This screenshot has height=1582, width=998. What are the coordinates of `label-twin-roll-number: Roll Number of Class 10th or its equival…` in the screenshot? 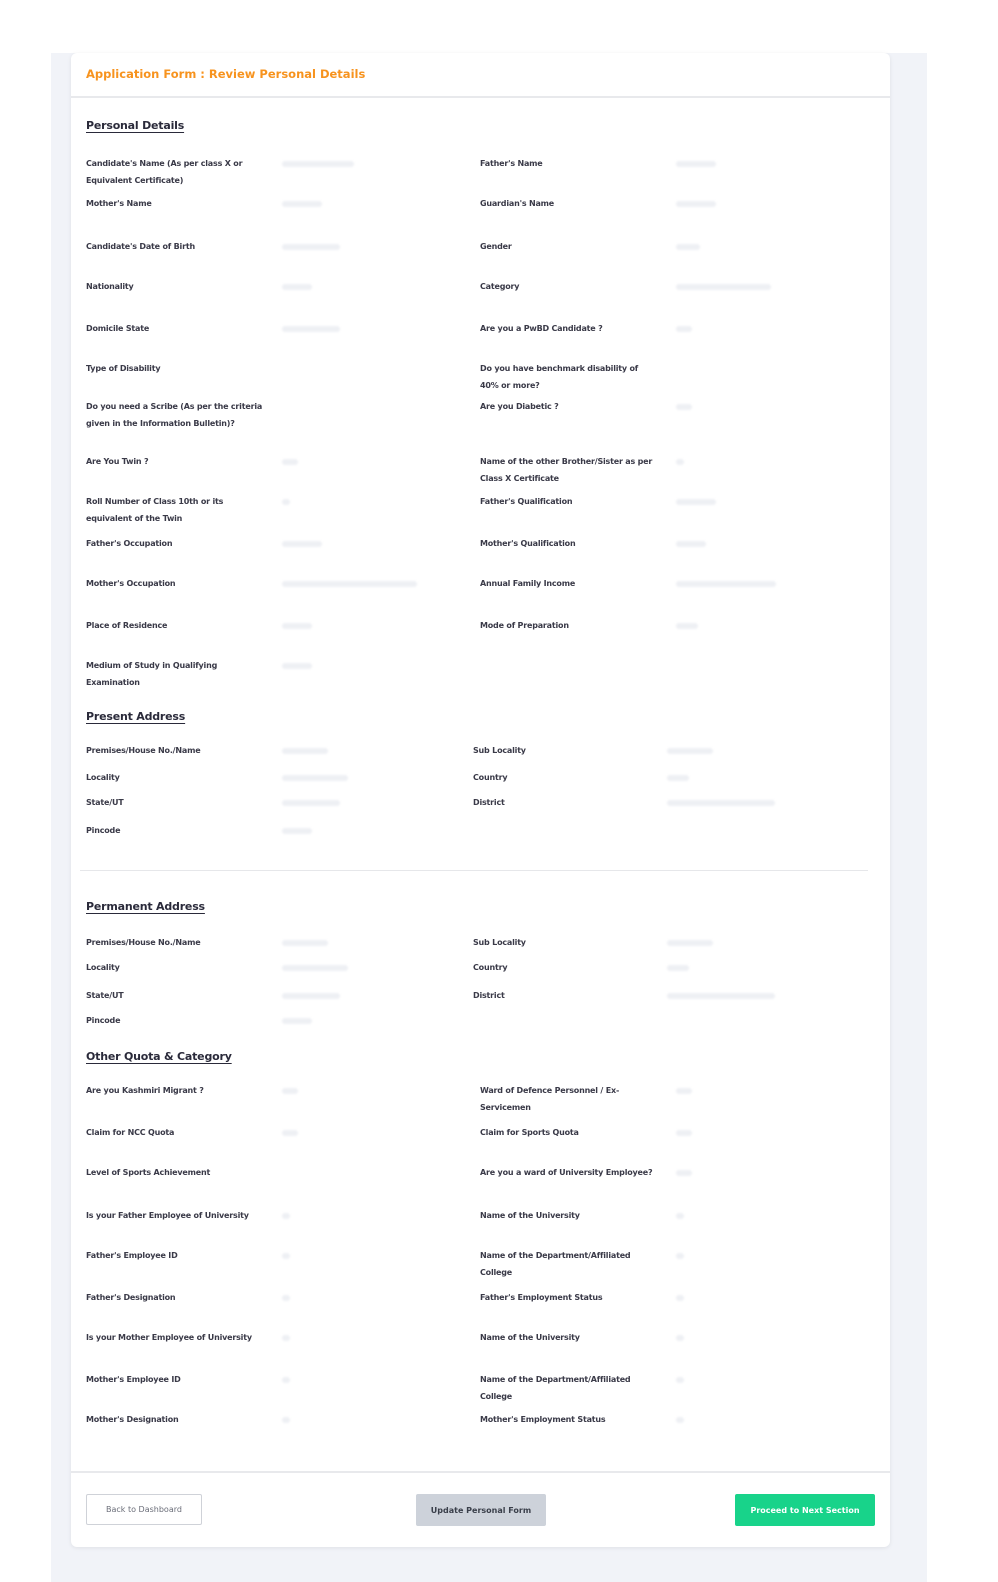 It's located at (155, 510).